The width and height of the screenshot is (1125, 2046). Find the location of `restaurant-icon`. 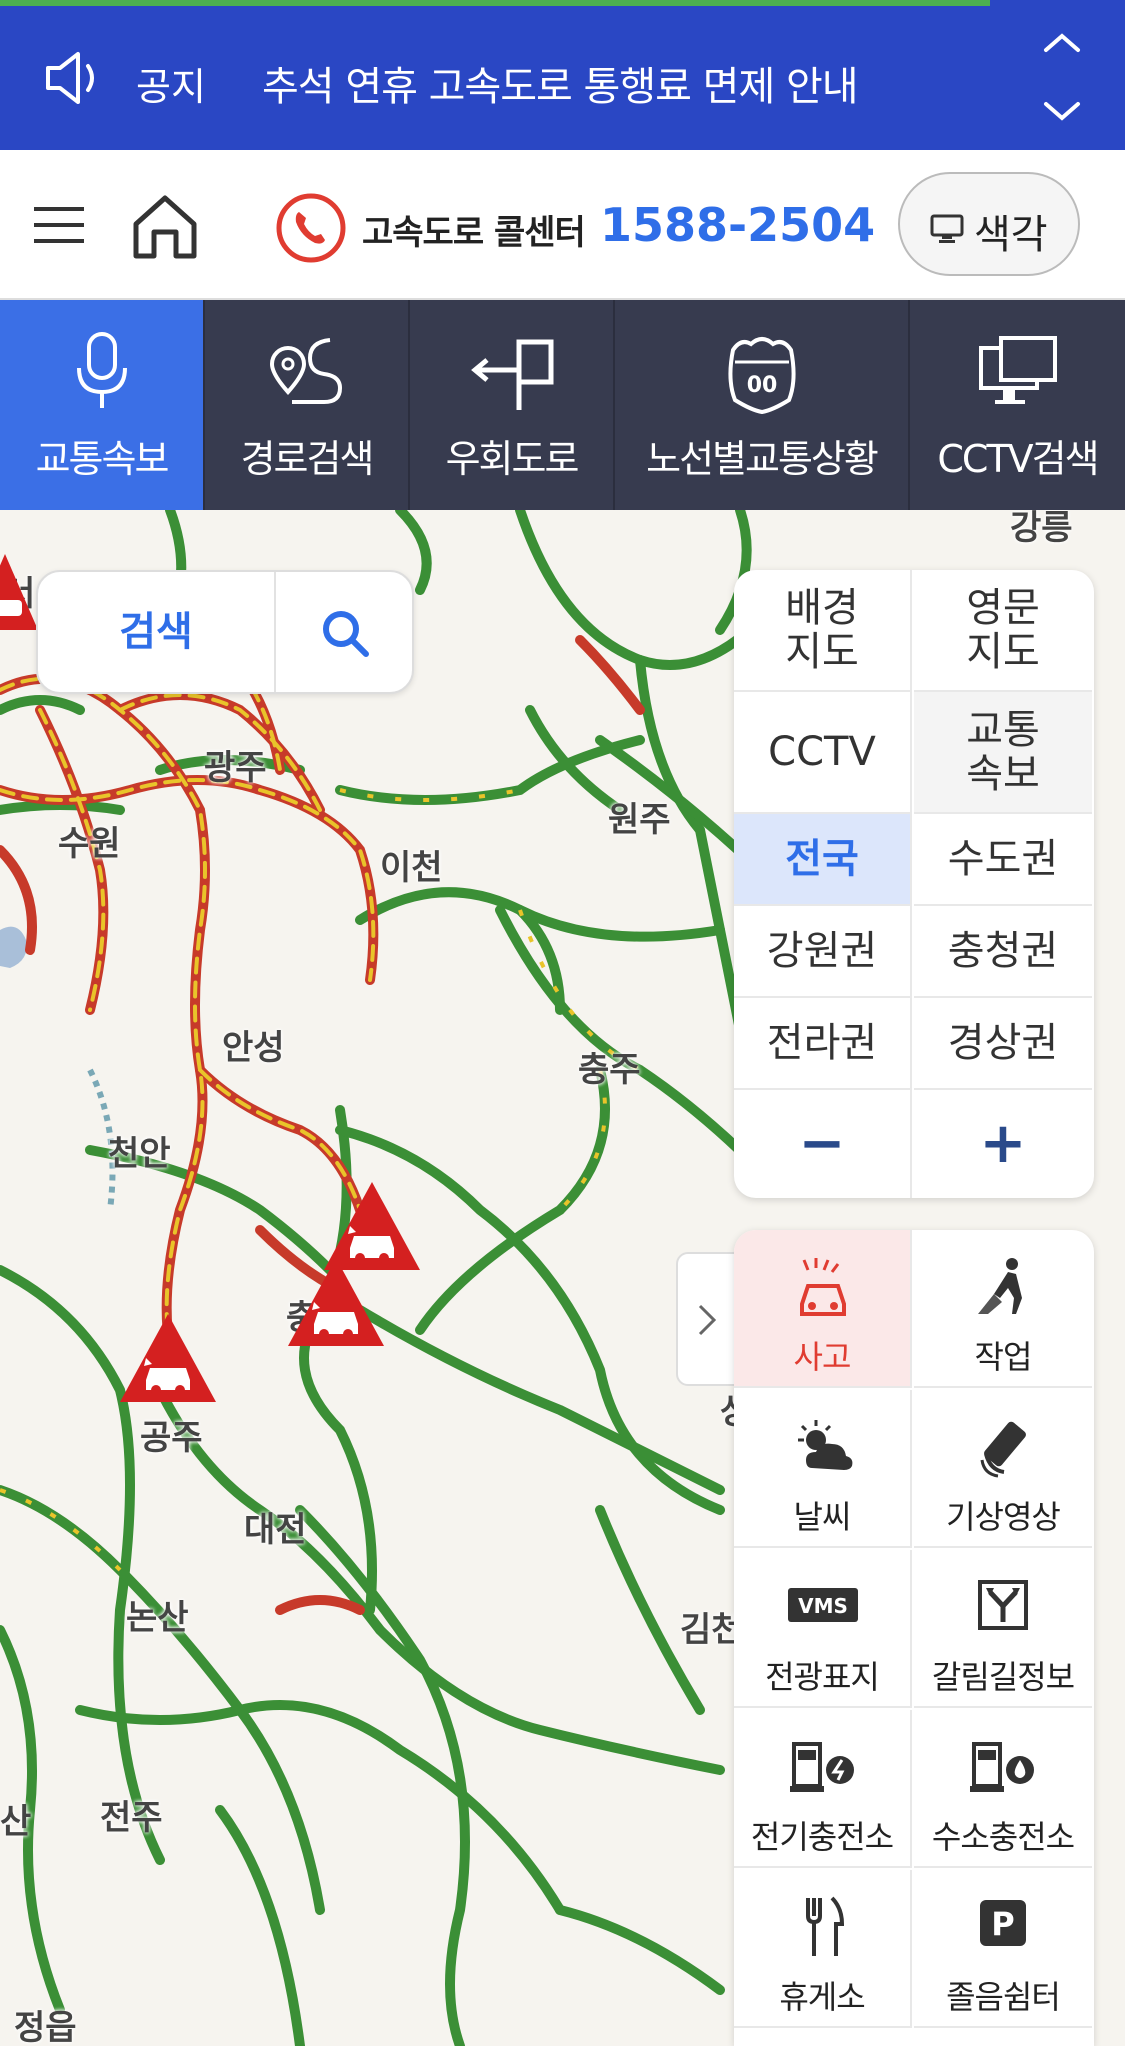

restaurant-icon is located at coordinates (825, 1926).